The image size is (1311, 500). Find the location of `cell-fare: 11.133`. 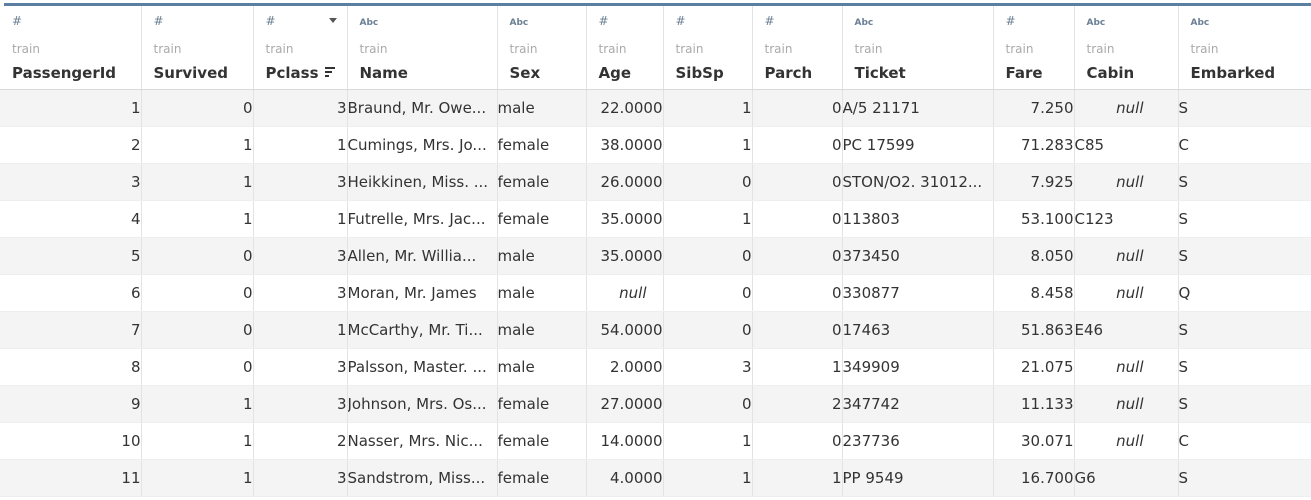

cell-fare: 11.133 is located at coordinates (1034, 404).